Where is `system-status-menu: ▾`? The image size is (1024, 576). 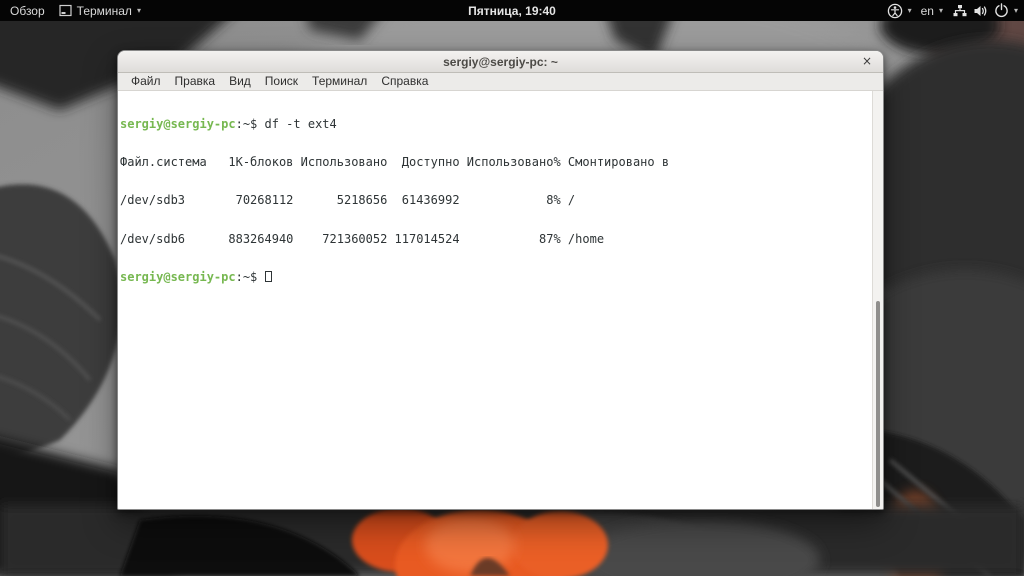
system-status-menu: ▾ is located at coordinates (985, 10).